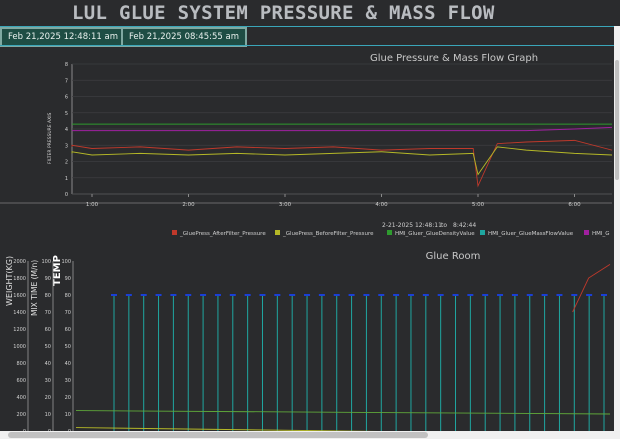  I want to click on chart1-y-tick-label: 2, so click(66, 163).